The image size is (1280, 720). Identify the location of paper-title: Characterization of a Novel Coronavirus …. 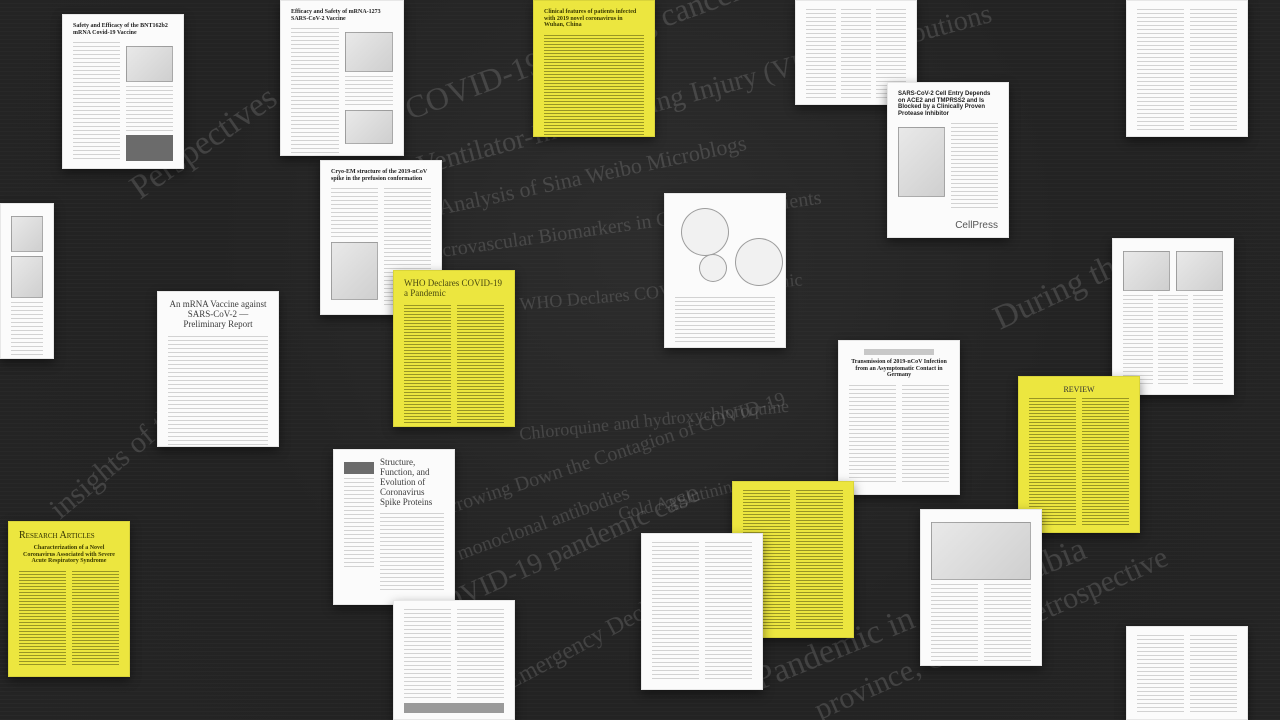
(69, 555).